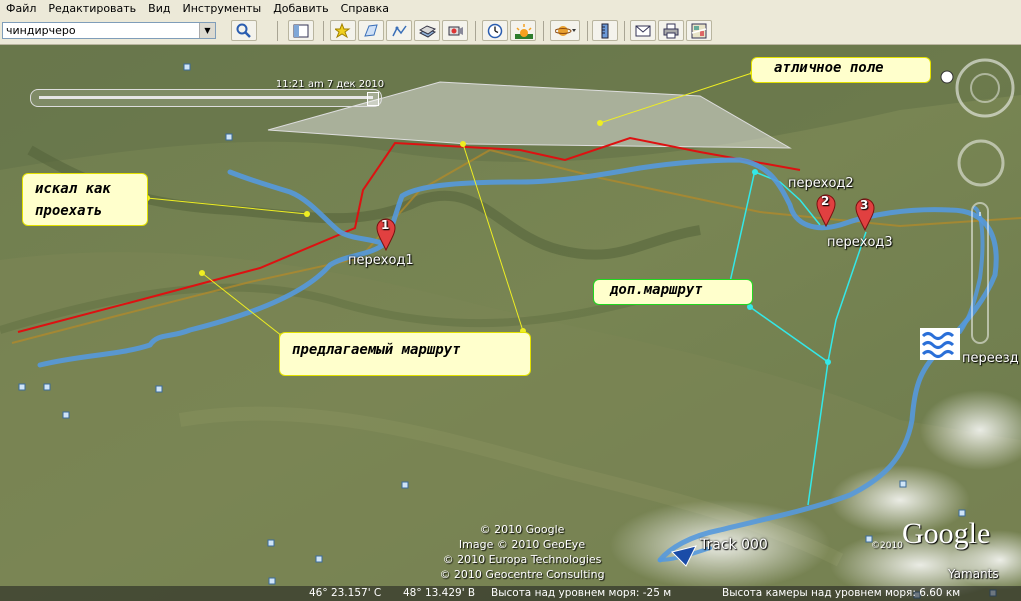  I want to click on menu-view: Вид, so click(159, 9).